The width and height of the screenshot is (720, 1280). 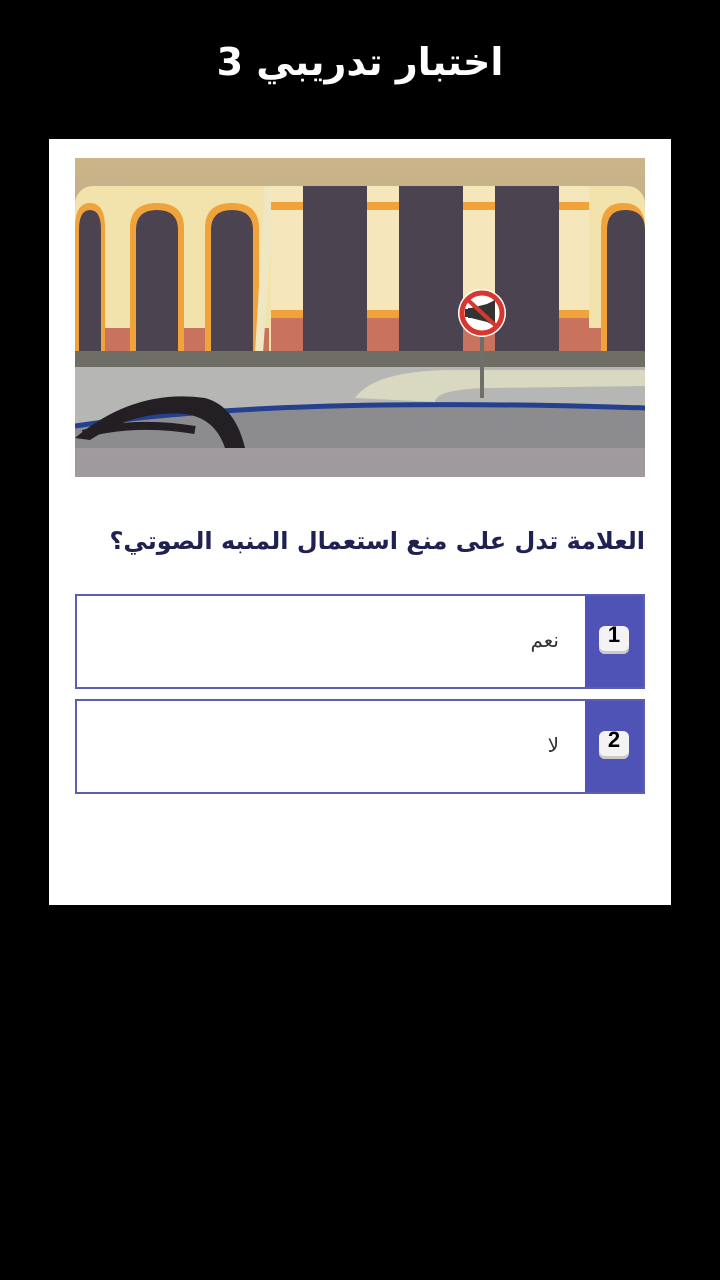 I want to click on option-number-badge: 2, so click(x=614, y=743).